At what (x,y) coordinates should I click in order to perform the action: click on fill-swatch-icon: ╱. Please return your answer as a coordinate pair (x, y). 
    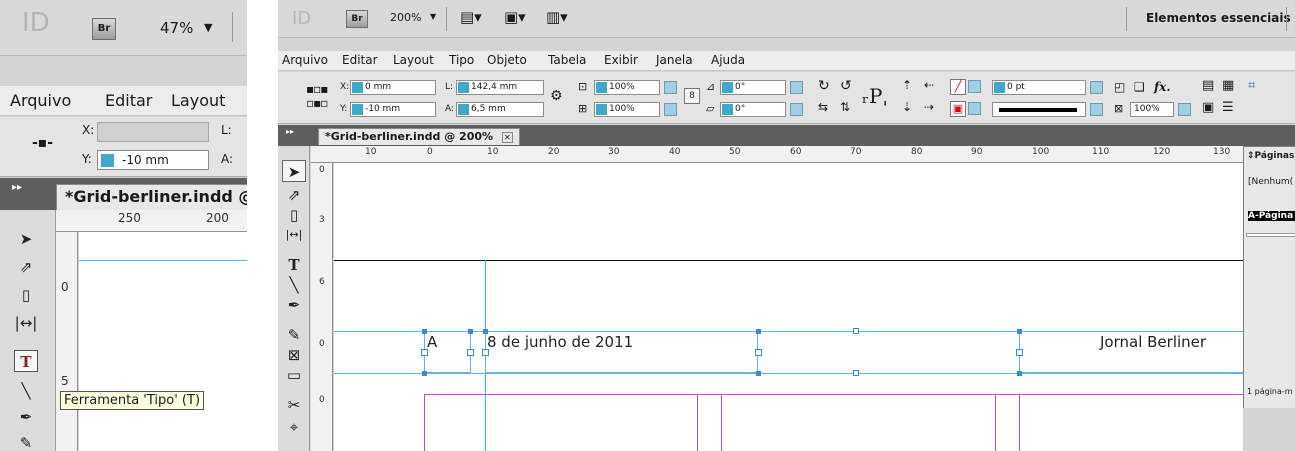
    Looking at the image, I should click on (958, 87).